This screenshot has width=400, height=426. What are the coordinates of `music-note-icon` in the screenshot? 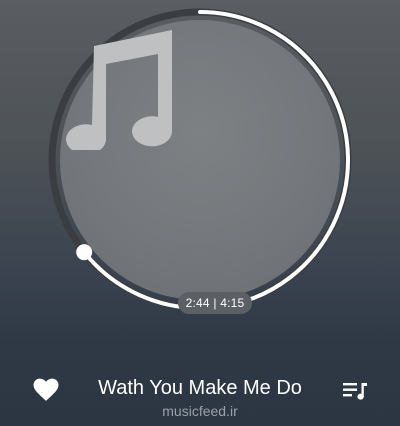 It's located at (119, 90).